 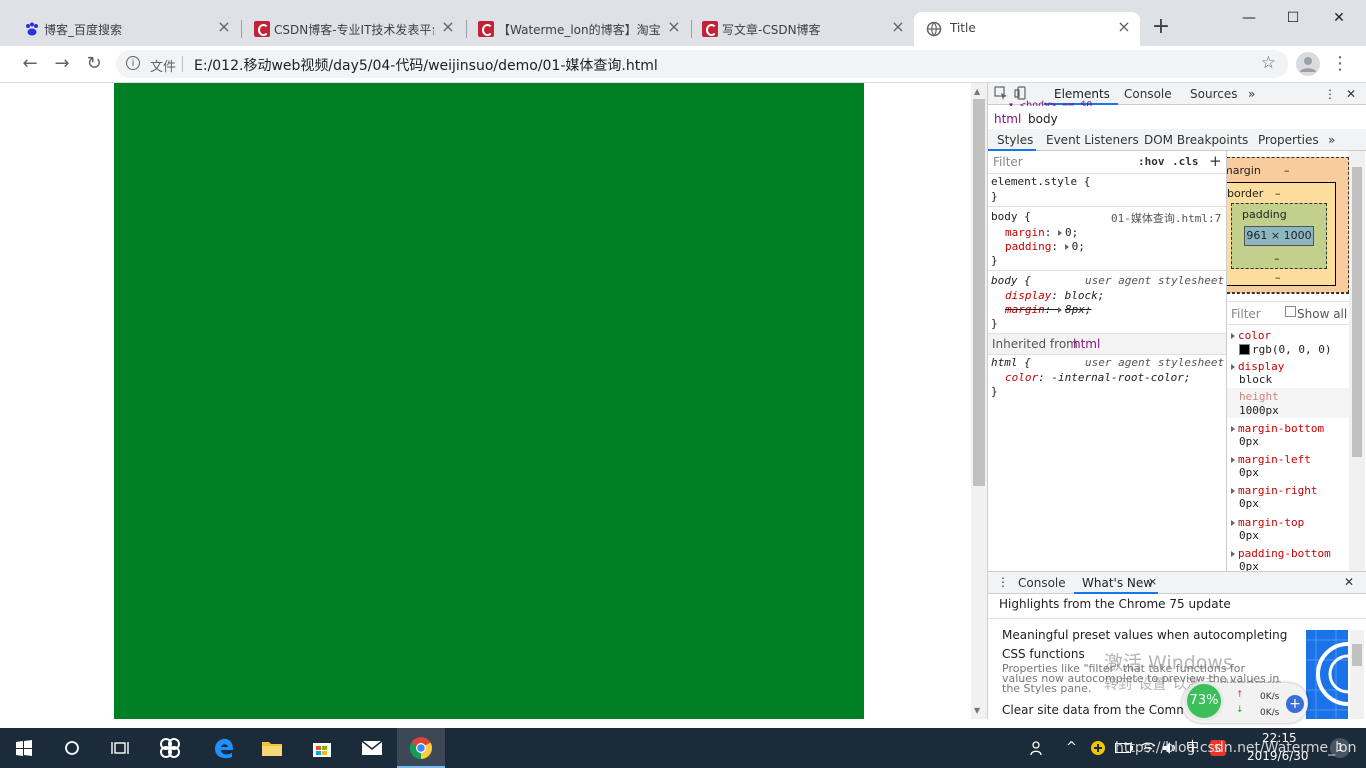 I want to click on close-window-button: ✕, so click(x=1339, y=18).